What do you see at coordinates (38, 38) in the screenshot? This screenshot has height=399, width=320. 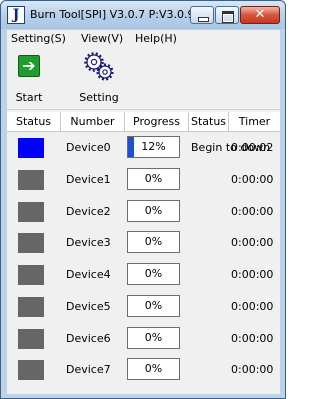 I see `menu-setting: Setting(S)` at bounding box center [38, 38].